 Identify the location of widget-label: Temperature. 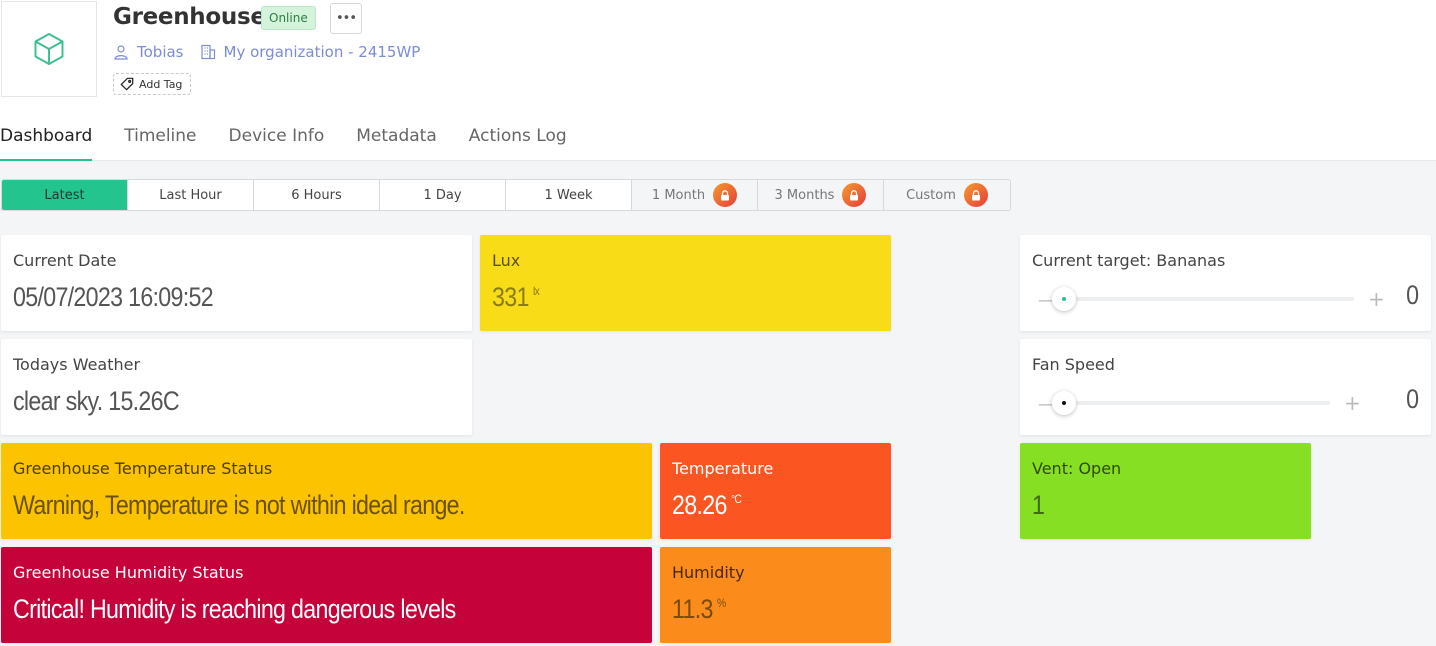
(723, 468).